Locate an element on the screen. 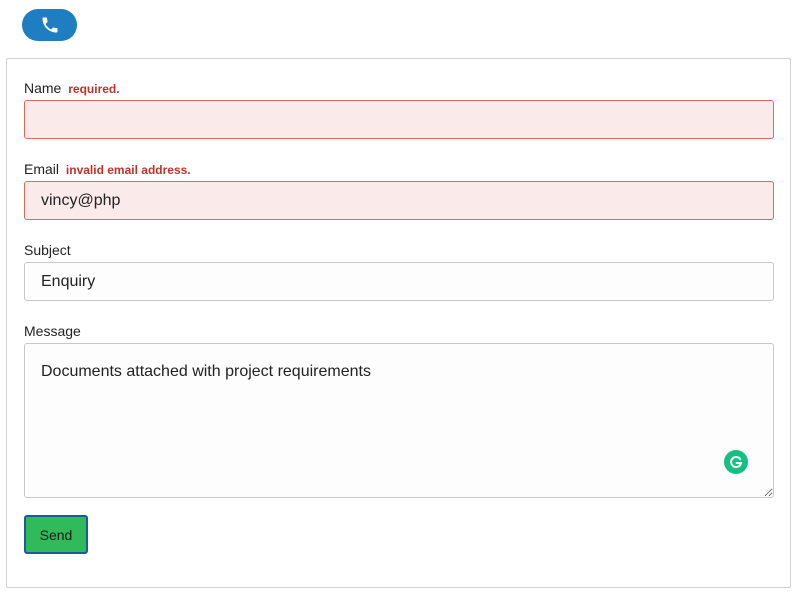 The image size is (800, 599). phone-icon is located at coordinates (50, 25).